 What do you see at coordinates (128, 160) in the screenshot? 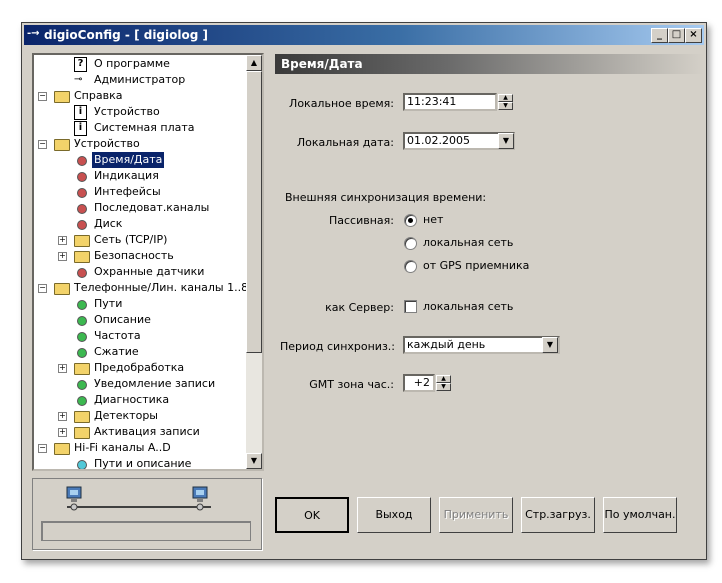
I see `tree-item-label: Время/Дата` at bounding box center [128, 160].